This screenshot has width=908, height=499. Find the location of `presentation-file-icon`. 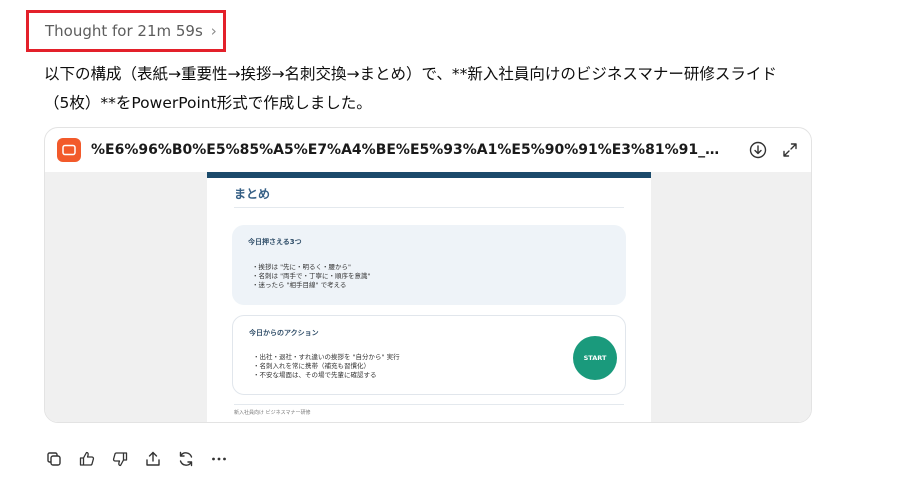

presentation-file-icon is located at coordinates (69, 150).